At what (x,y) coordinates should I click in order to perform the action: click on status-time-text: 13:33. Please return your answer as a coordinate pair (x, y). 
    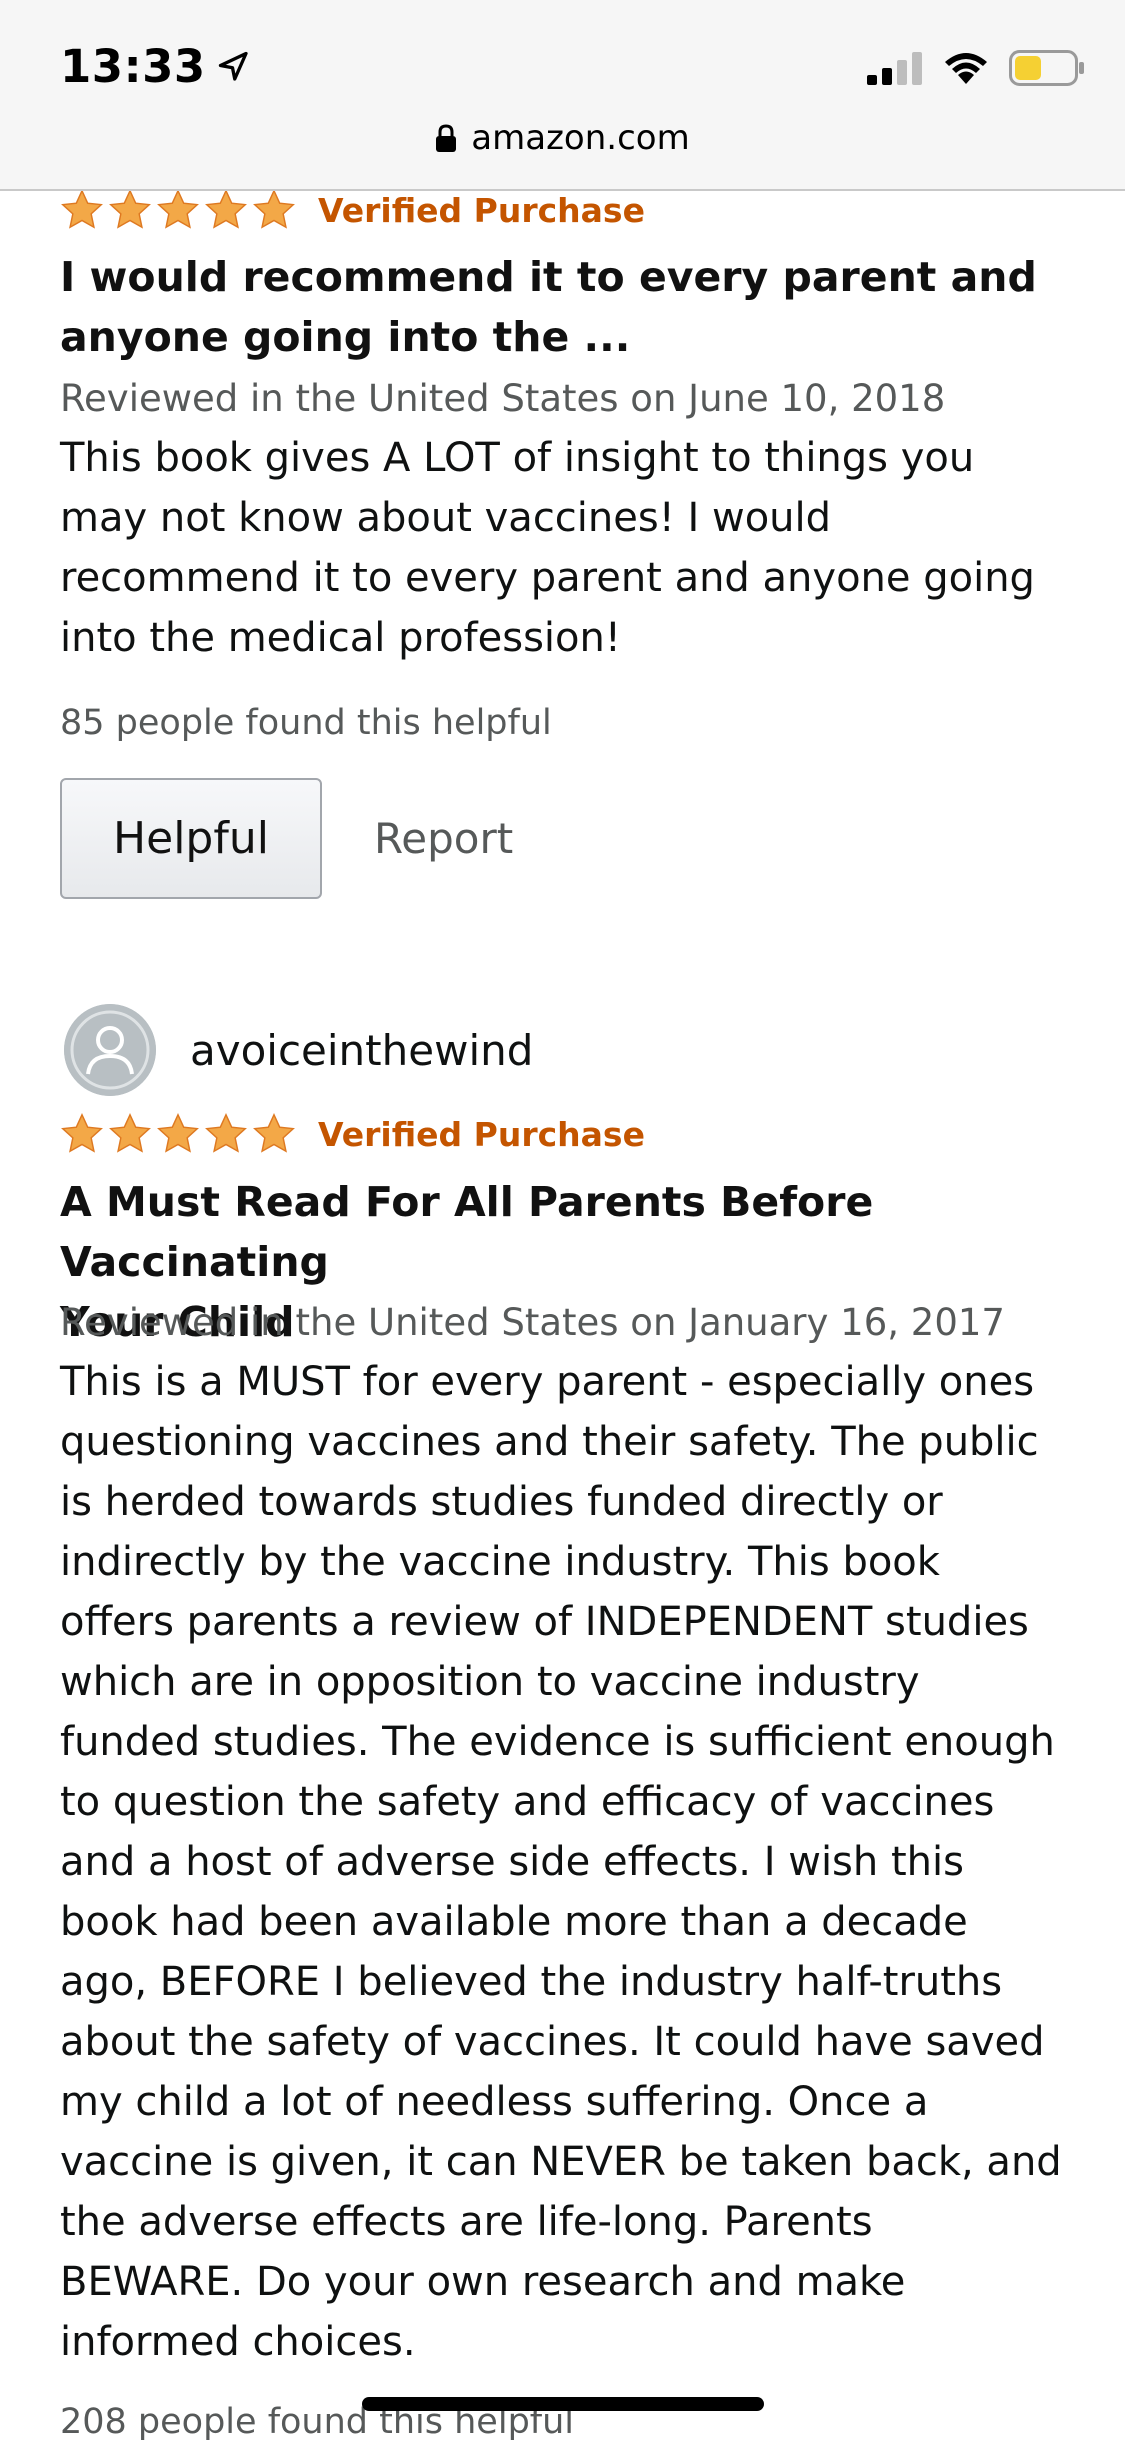
    Looking at the image, I should click on (133, 66).